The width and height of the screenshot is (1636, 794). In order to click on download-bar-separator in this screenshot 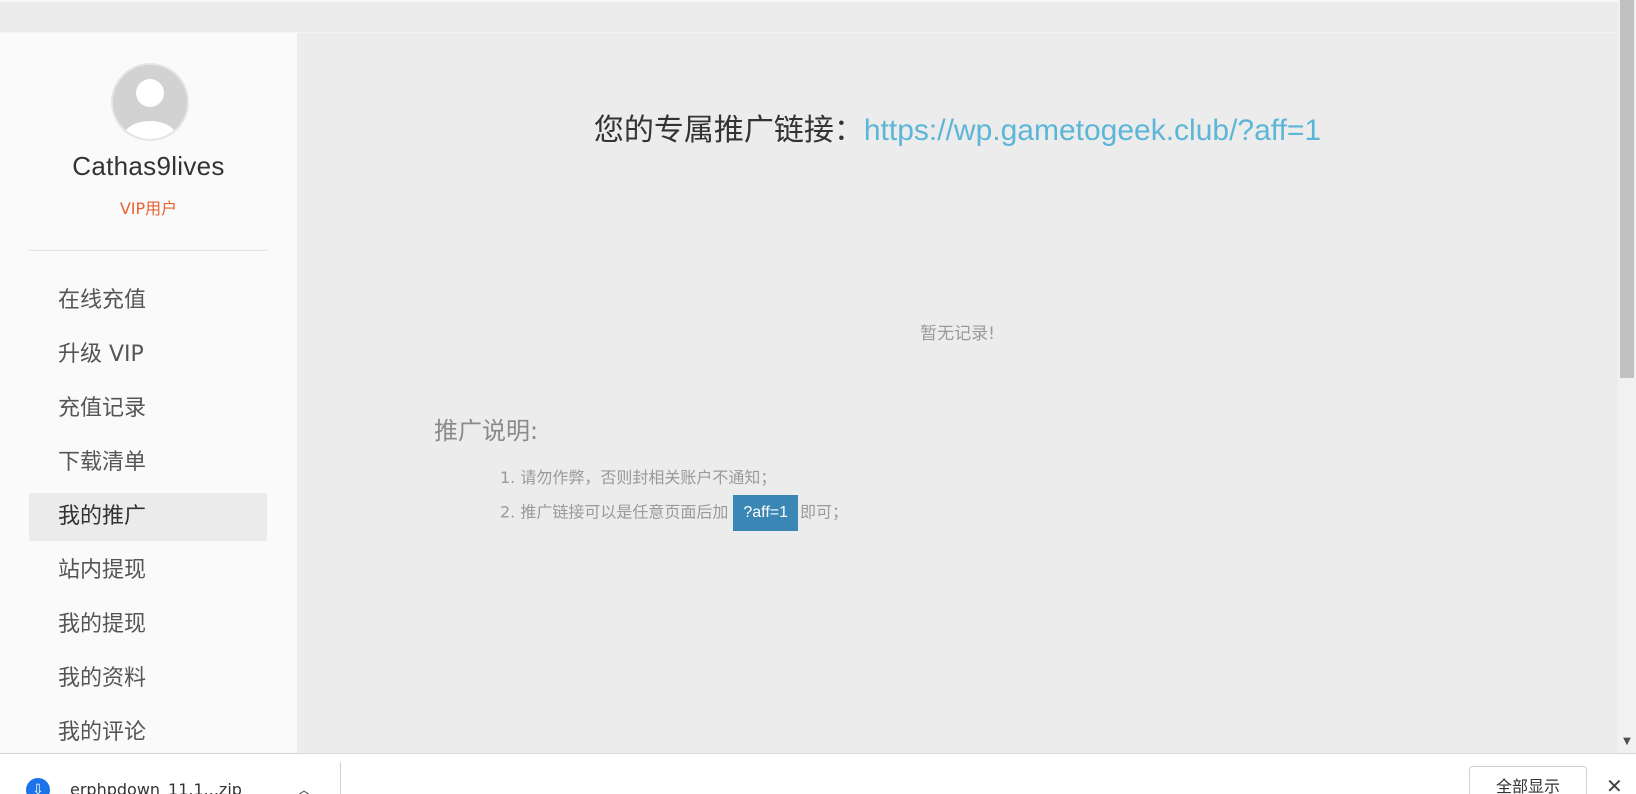, I will do `click(340, 778)`.